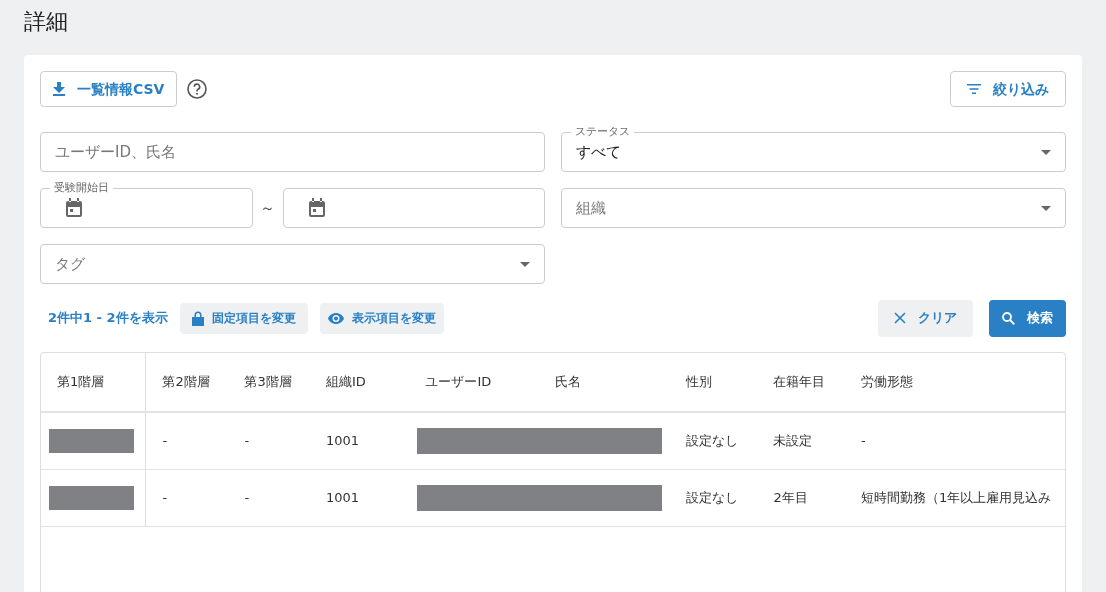 The height and width of the screenshot is (592, 1106). What do you see at coordinates (793, 440) in the screenshot?
I see `table-cell: 未設定` at bounding box center [793, 440].